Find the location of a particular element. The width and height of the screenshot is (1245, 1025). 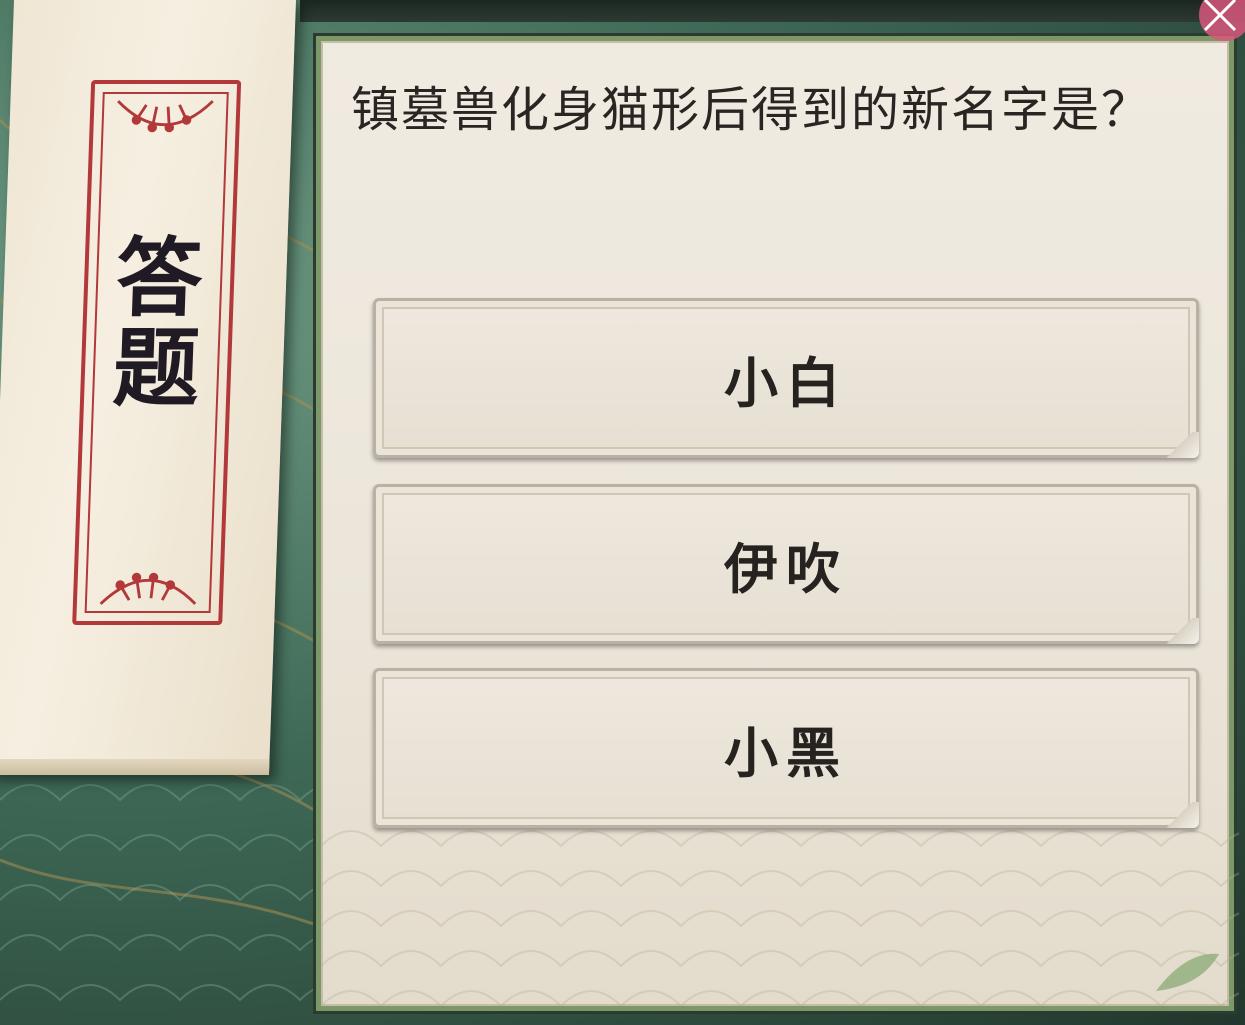

fan-ornament-icon is located at coordinates (165, 116).